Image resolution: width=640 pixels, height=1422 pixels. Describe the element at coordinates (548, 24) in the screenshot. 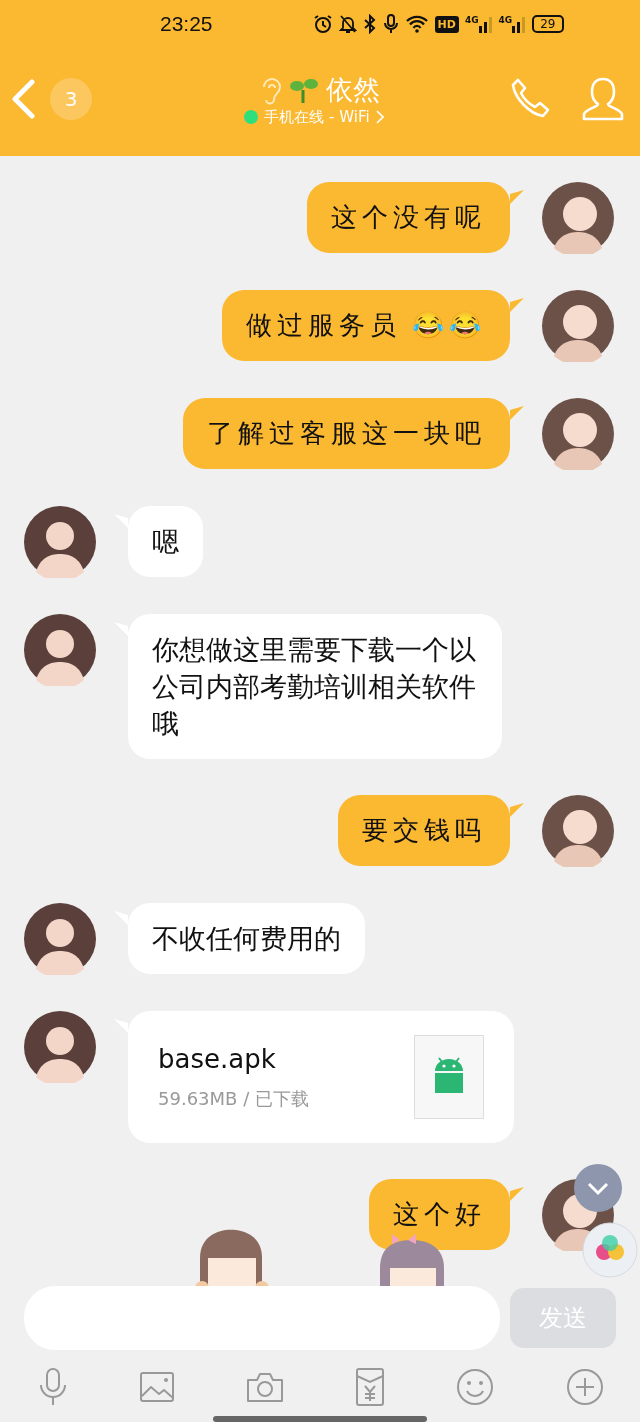

I see `battery-indicator: 29` at that location.